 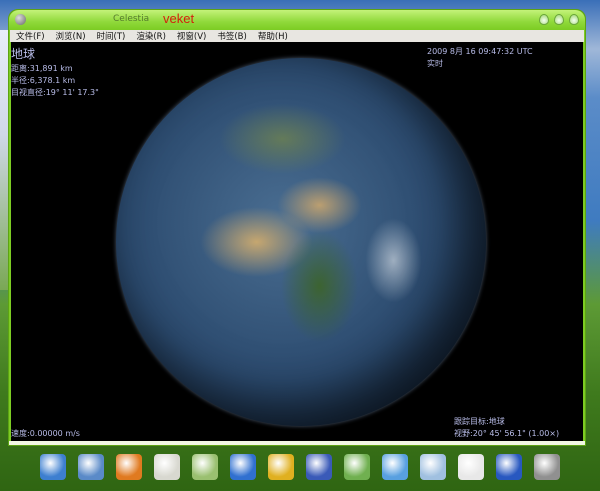 What do you see at coordinates (544, 19) in the screenshot?
I see `minimize-button` at bounding box center [544, 19].